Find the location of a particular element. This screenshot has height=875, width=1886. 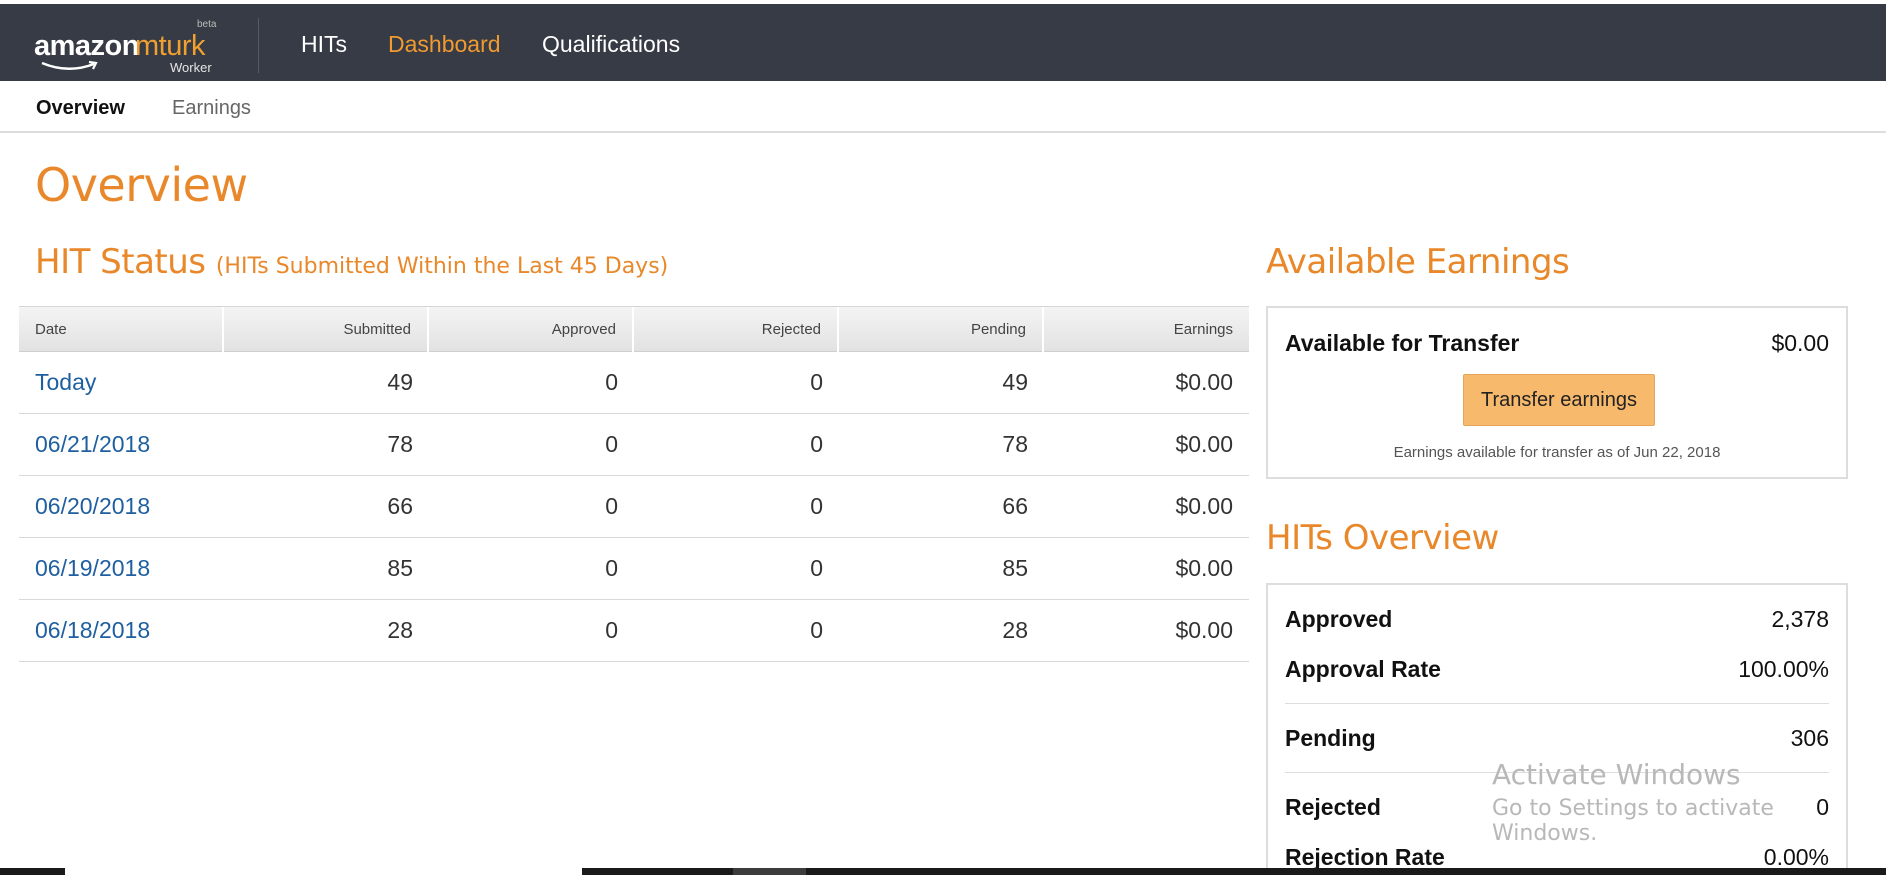

transfer-earnings-button: Transfer earnings is located at coordinates (1559, 400).